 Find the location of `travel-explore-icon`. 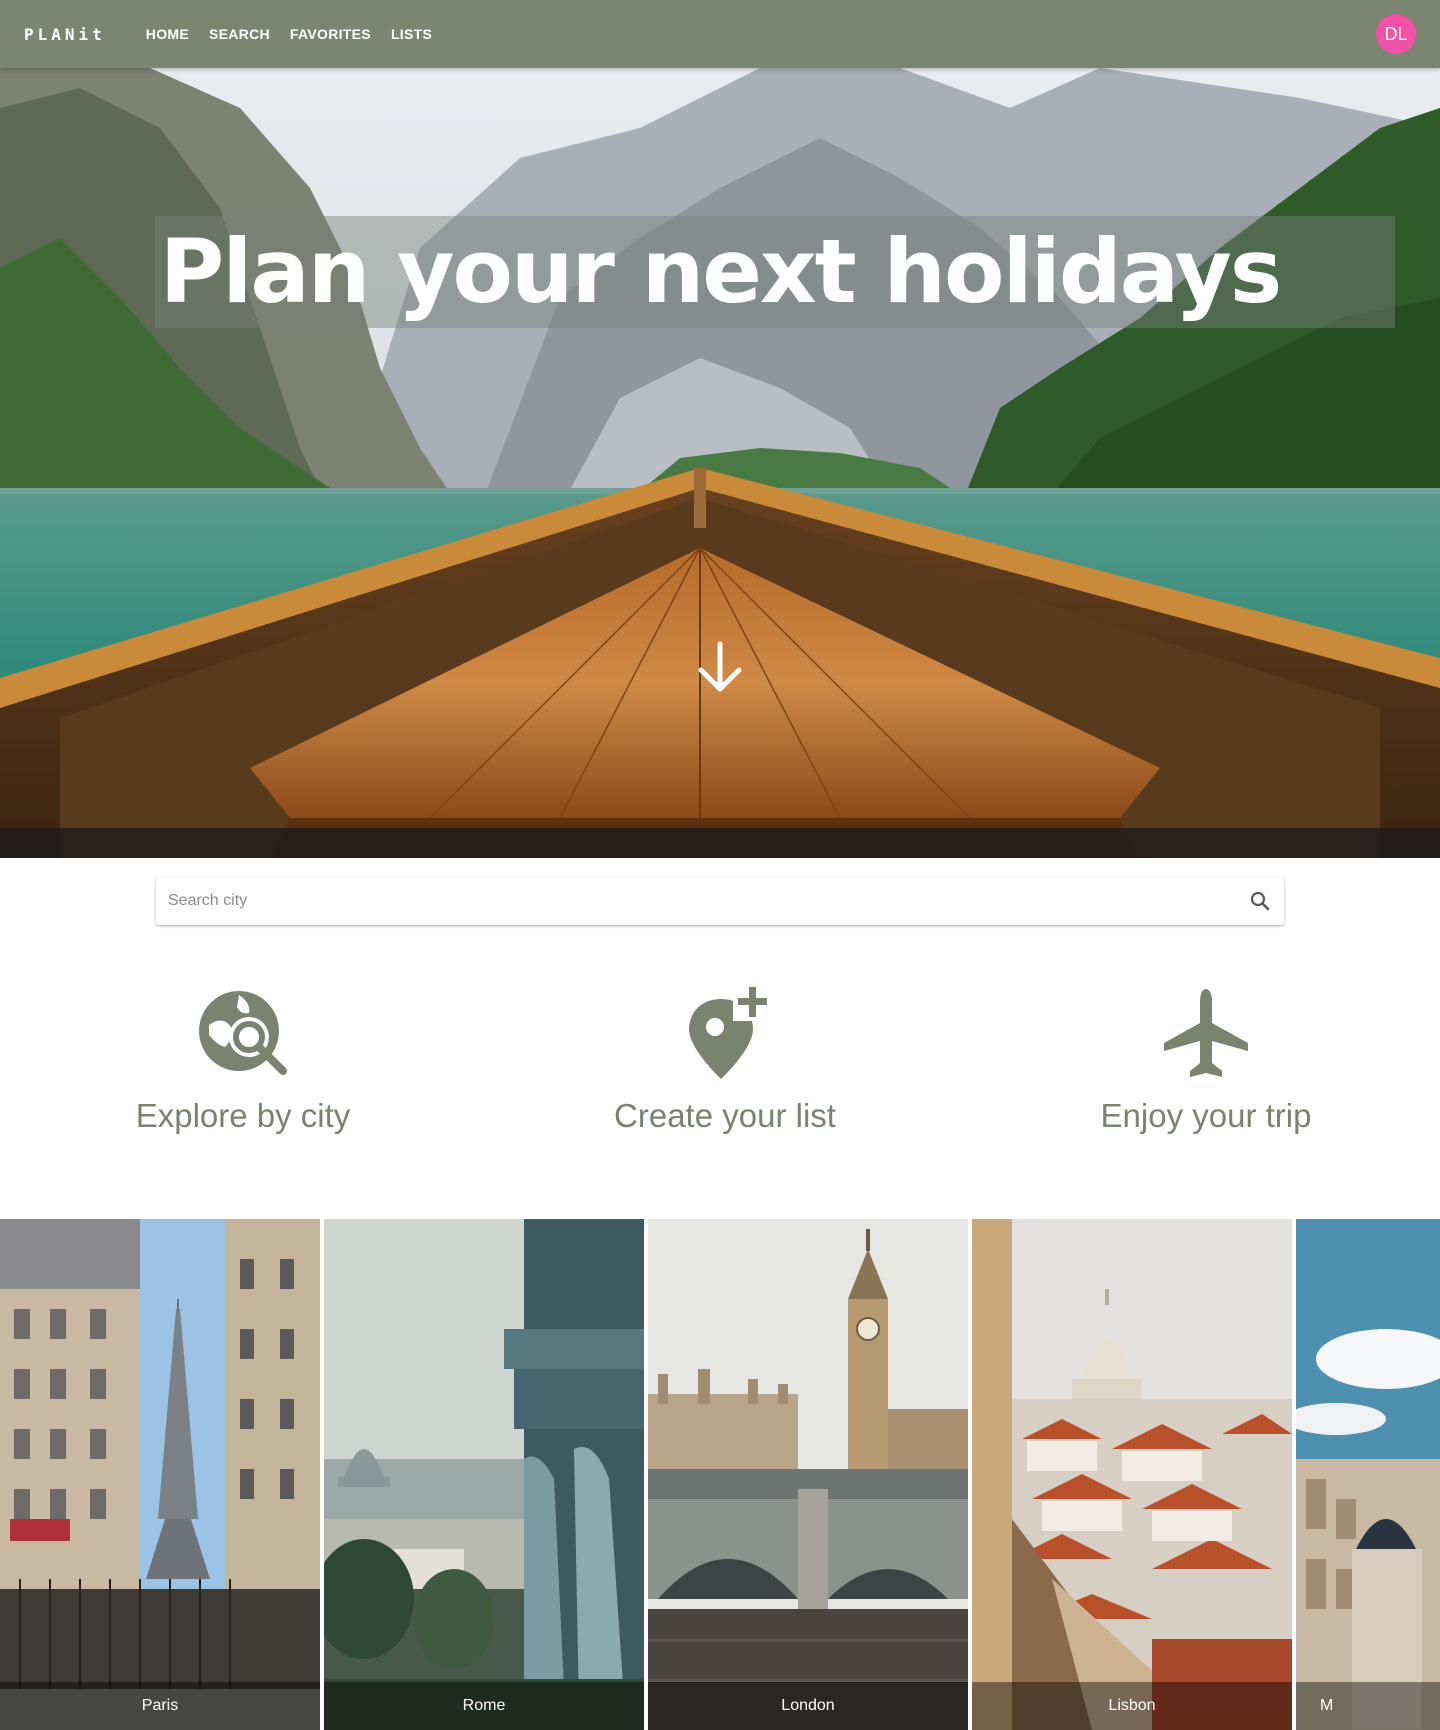

travel-explore-icon is located at coordinates (243, 1033).